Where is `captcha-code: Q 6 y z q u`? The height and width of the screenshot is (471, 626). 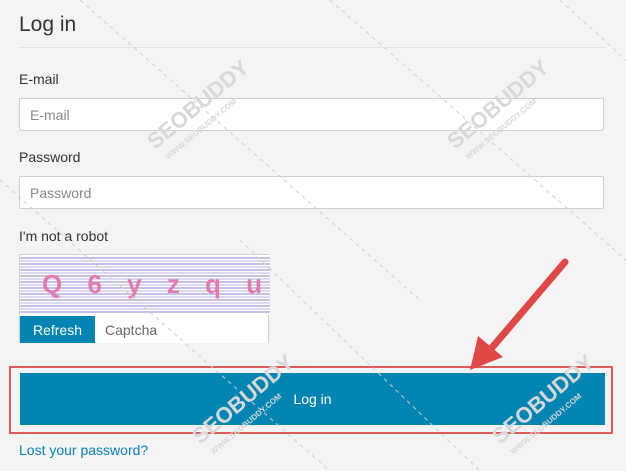 captcha-code: Q 6 y z q u is located at coordinates (156, 284).